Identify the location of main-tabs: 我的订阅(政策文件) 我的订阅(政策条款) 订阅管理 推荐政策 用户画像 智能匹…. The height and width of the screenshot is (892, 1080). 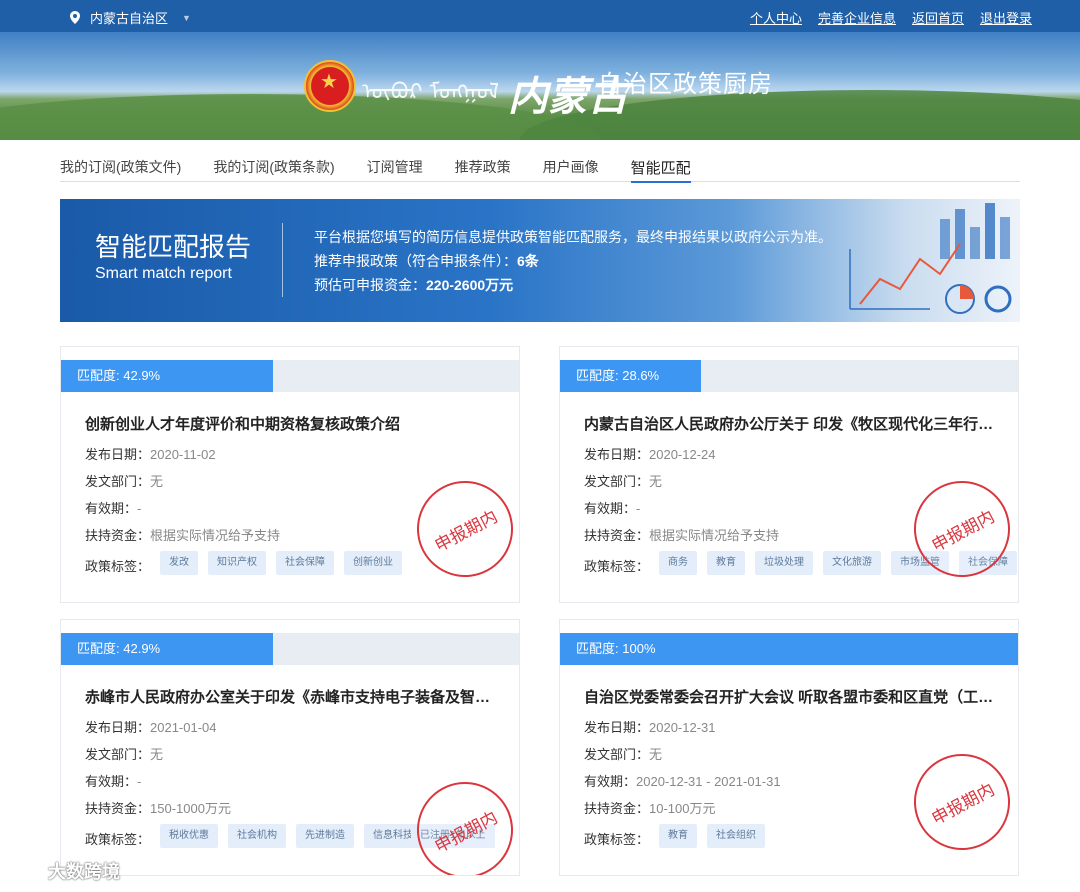
(540, 161).